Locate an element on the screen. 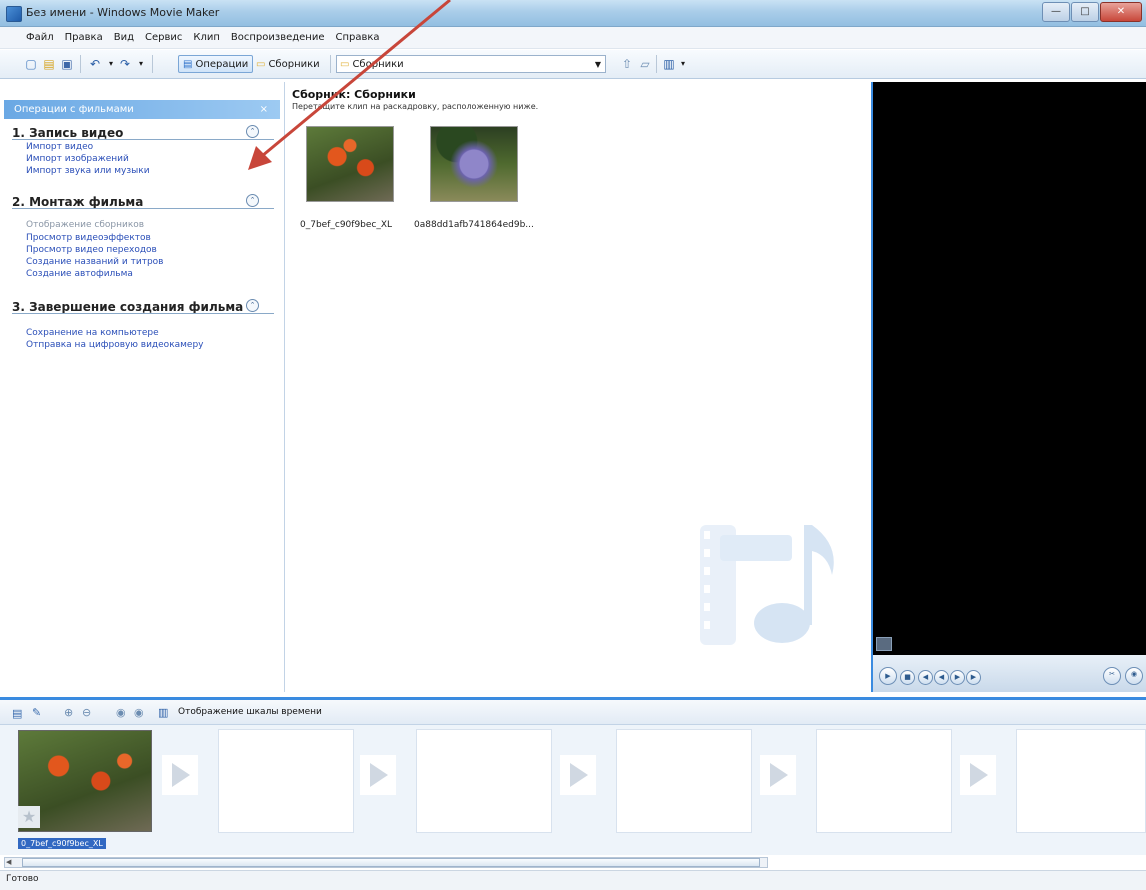 The width and height of the screenshot is (1146, 890). menu-help: Справка is located at coordinates (358, 37).